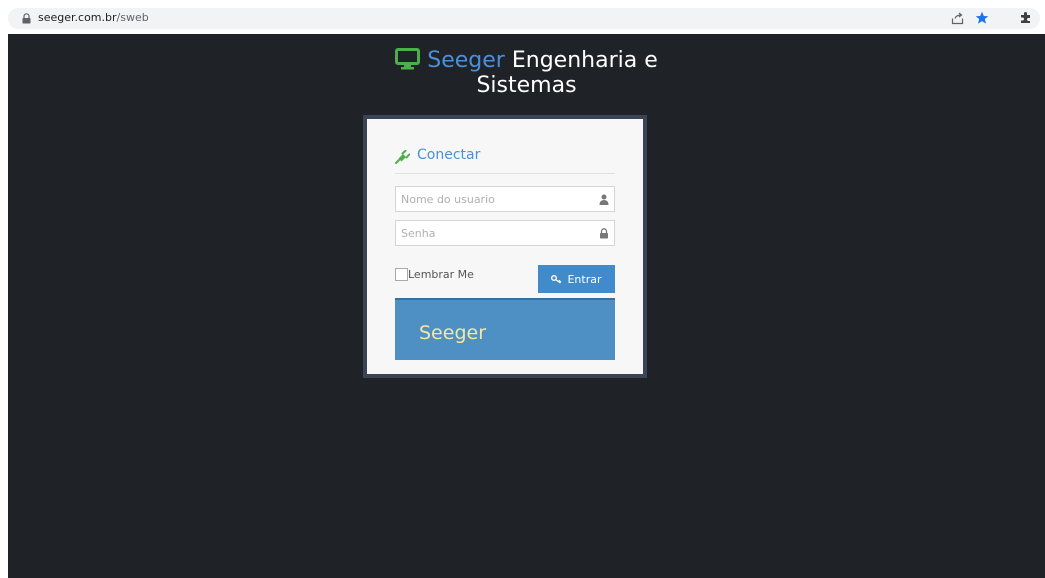  What do you see at coordinates (581, 60) in the screenshot?
I see `brand-name-rest: Engenharia e` at bounding box center [581, 60].